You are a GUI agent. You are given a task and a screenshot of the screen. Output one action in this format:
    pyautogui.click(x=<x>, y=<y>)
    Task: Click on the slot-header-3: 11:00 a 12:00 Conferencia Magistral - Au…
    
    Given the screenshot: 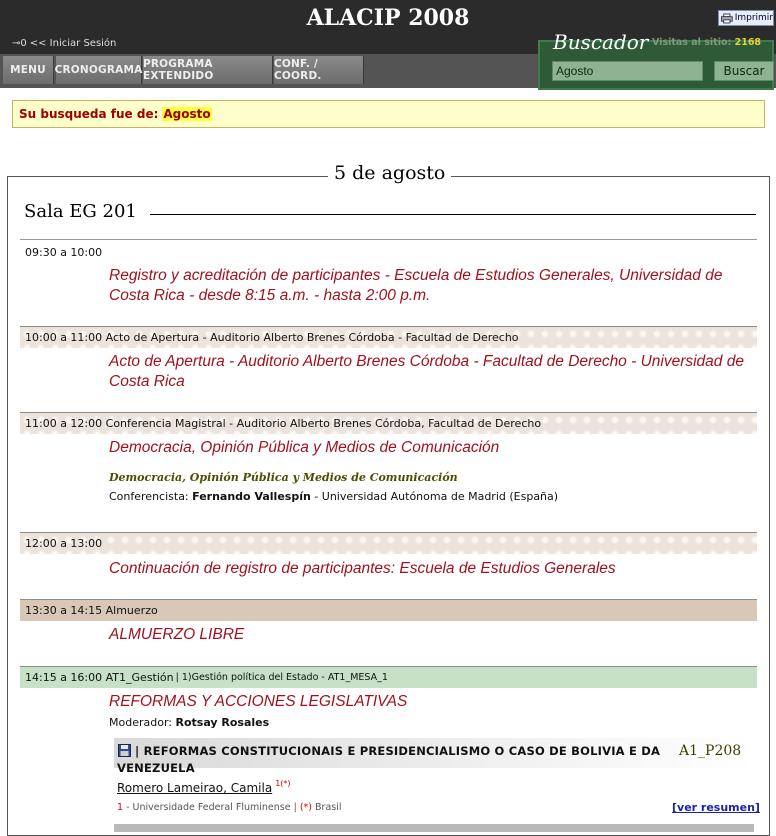 What is the action you would take?
    pyautogui.click(x=388, y=423)
    